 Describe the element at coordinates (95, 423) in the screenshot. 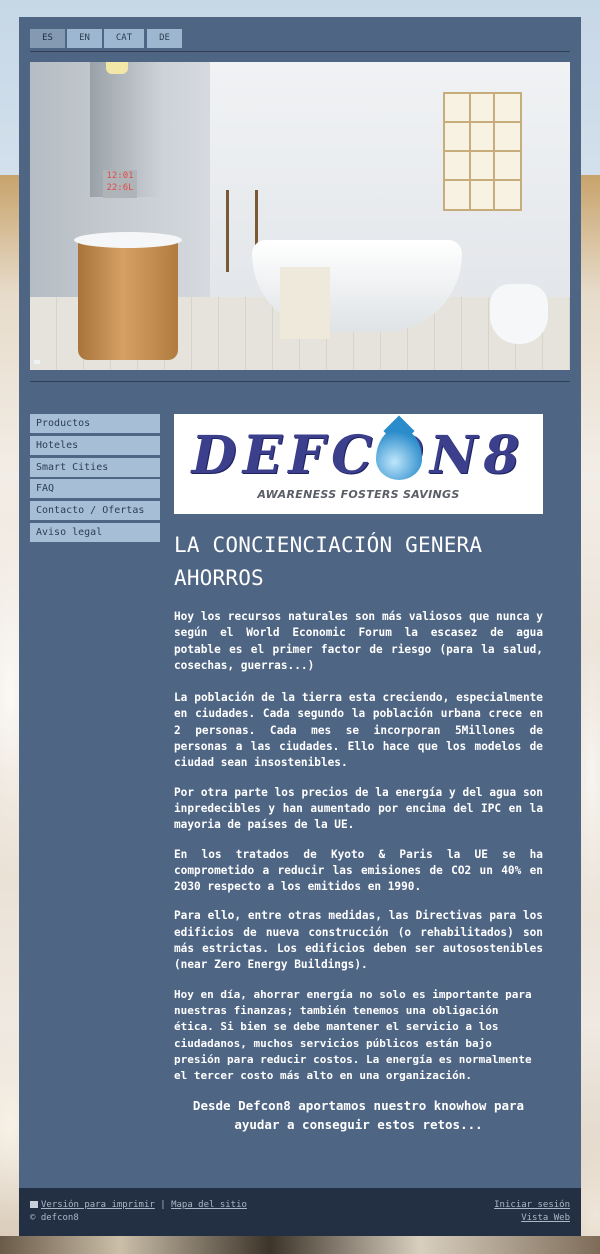

I see `nav-item-productos: Productos` at that location.